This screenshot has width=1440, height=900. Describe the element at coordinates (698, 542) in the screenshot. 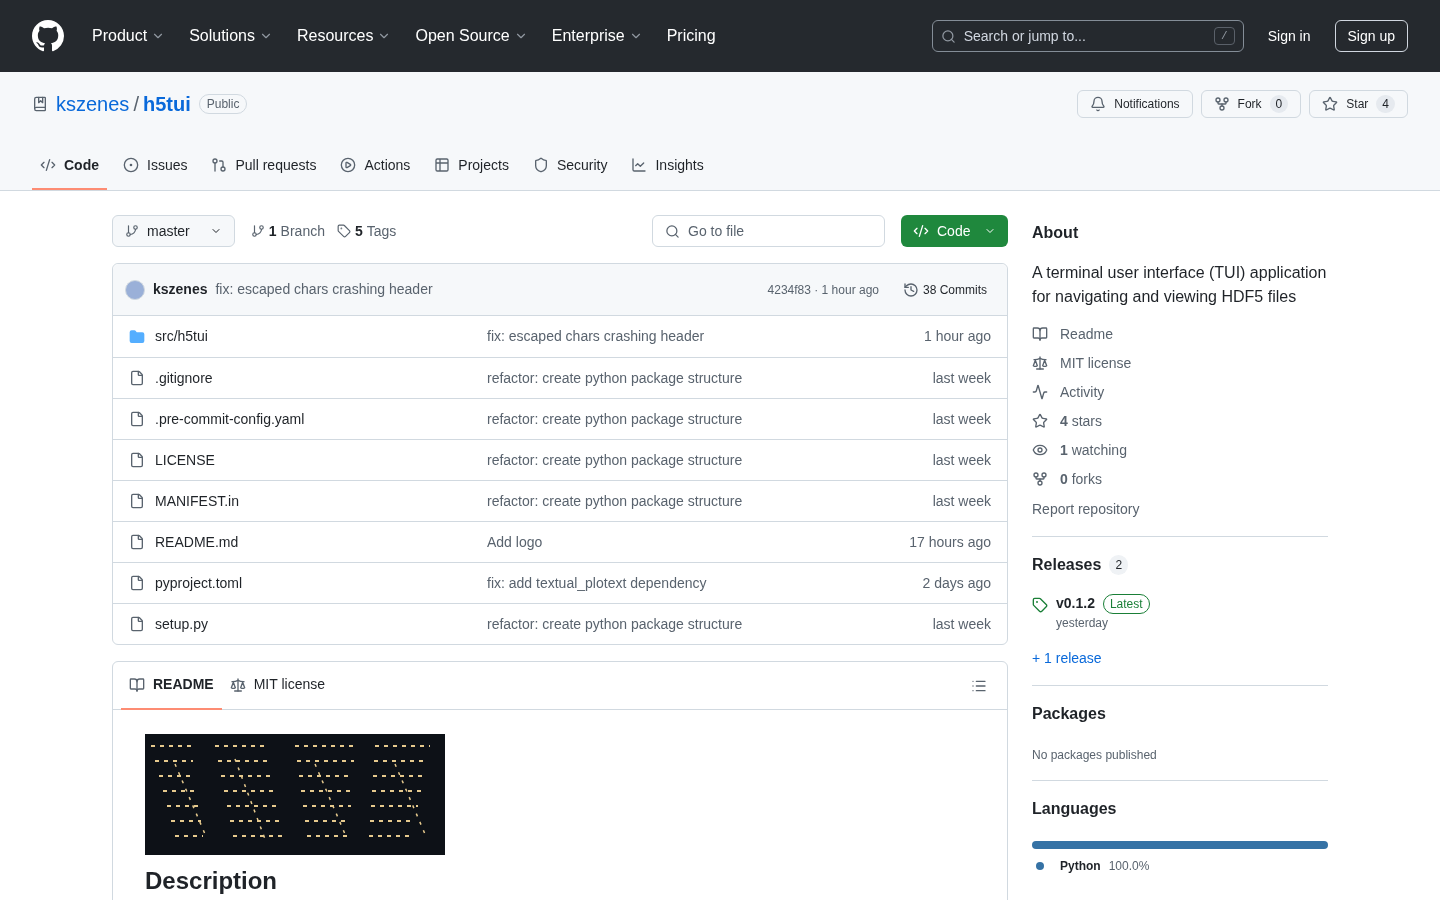

I see `commit-message-link: Add logo` at that location.